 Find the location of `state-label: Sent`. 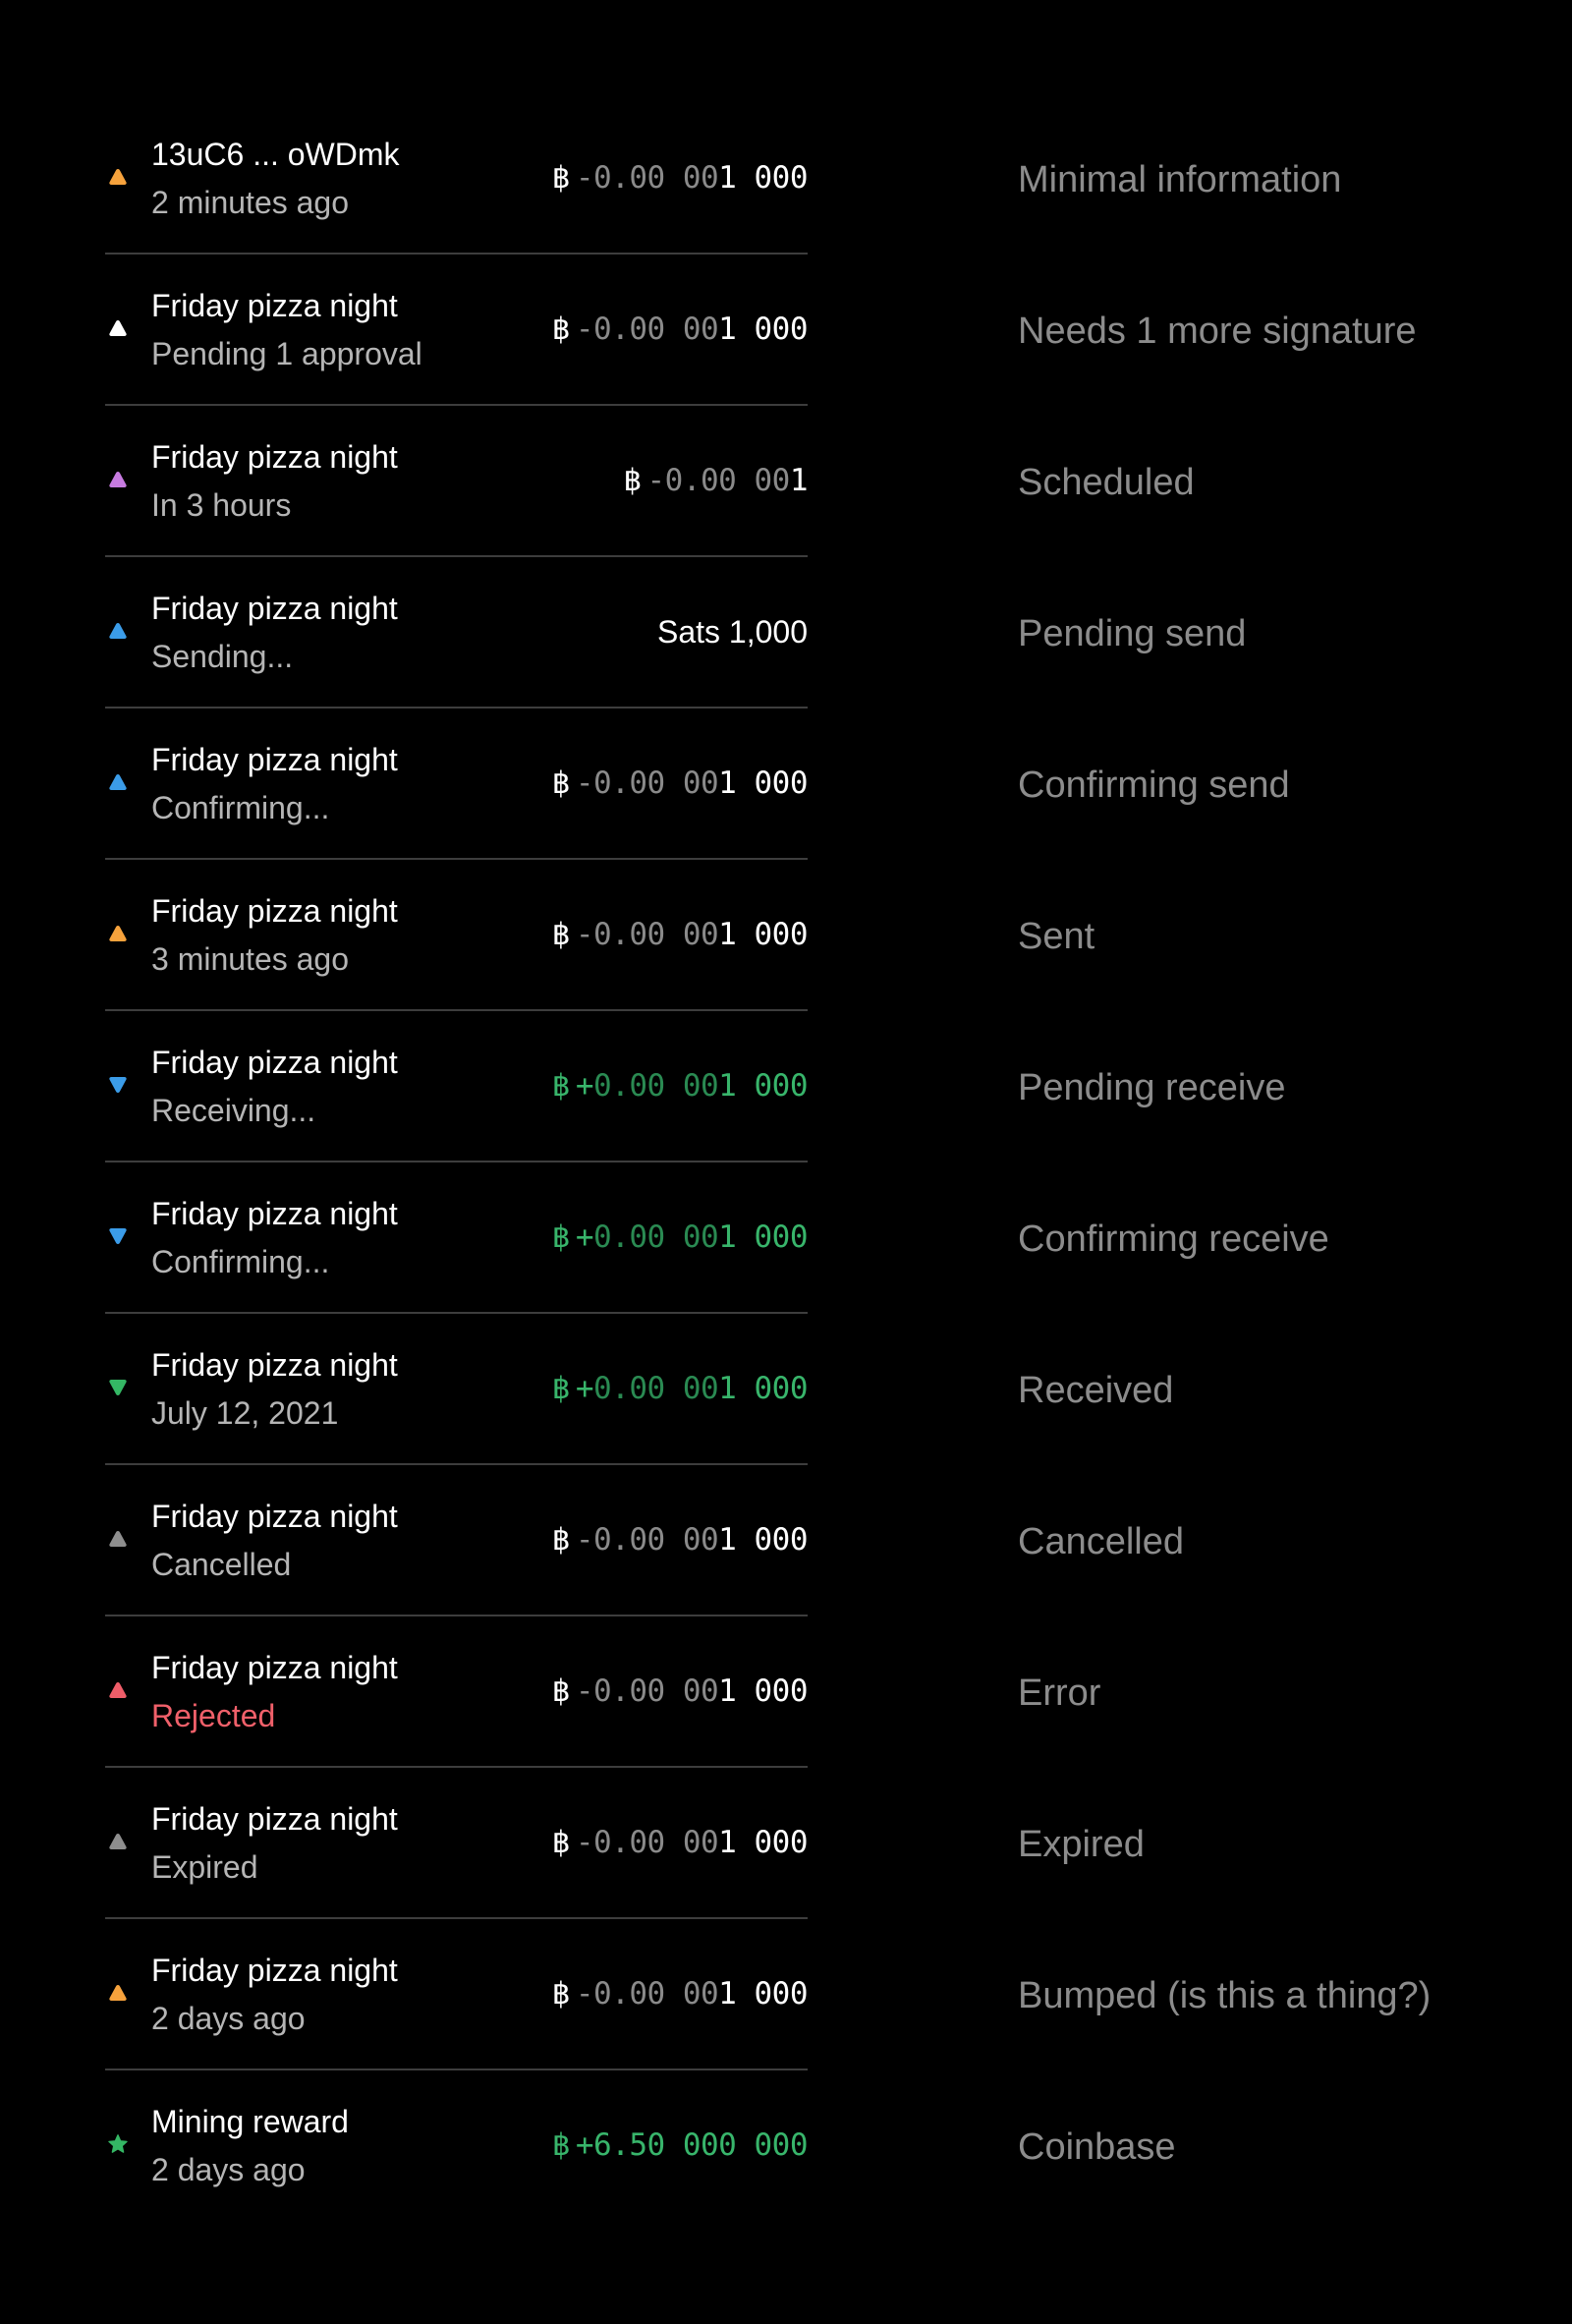

state-label: Sent is located at coordinates (1283, 936).